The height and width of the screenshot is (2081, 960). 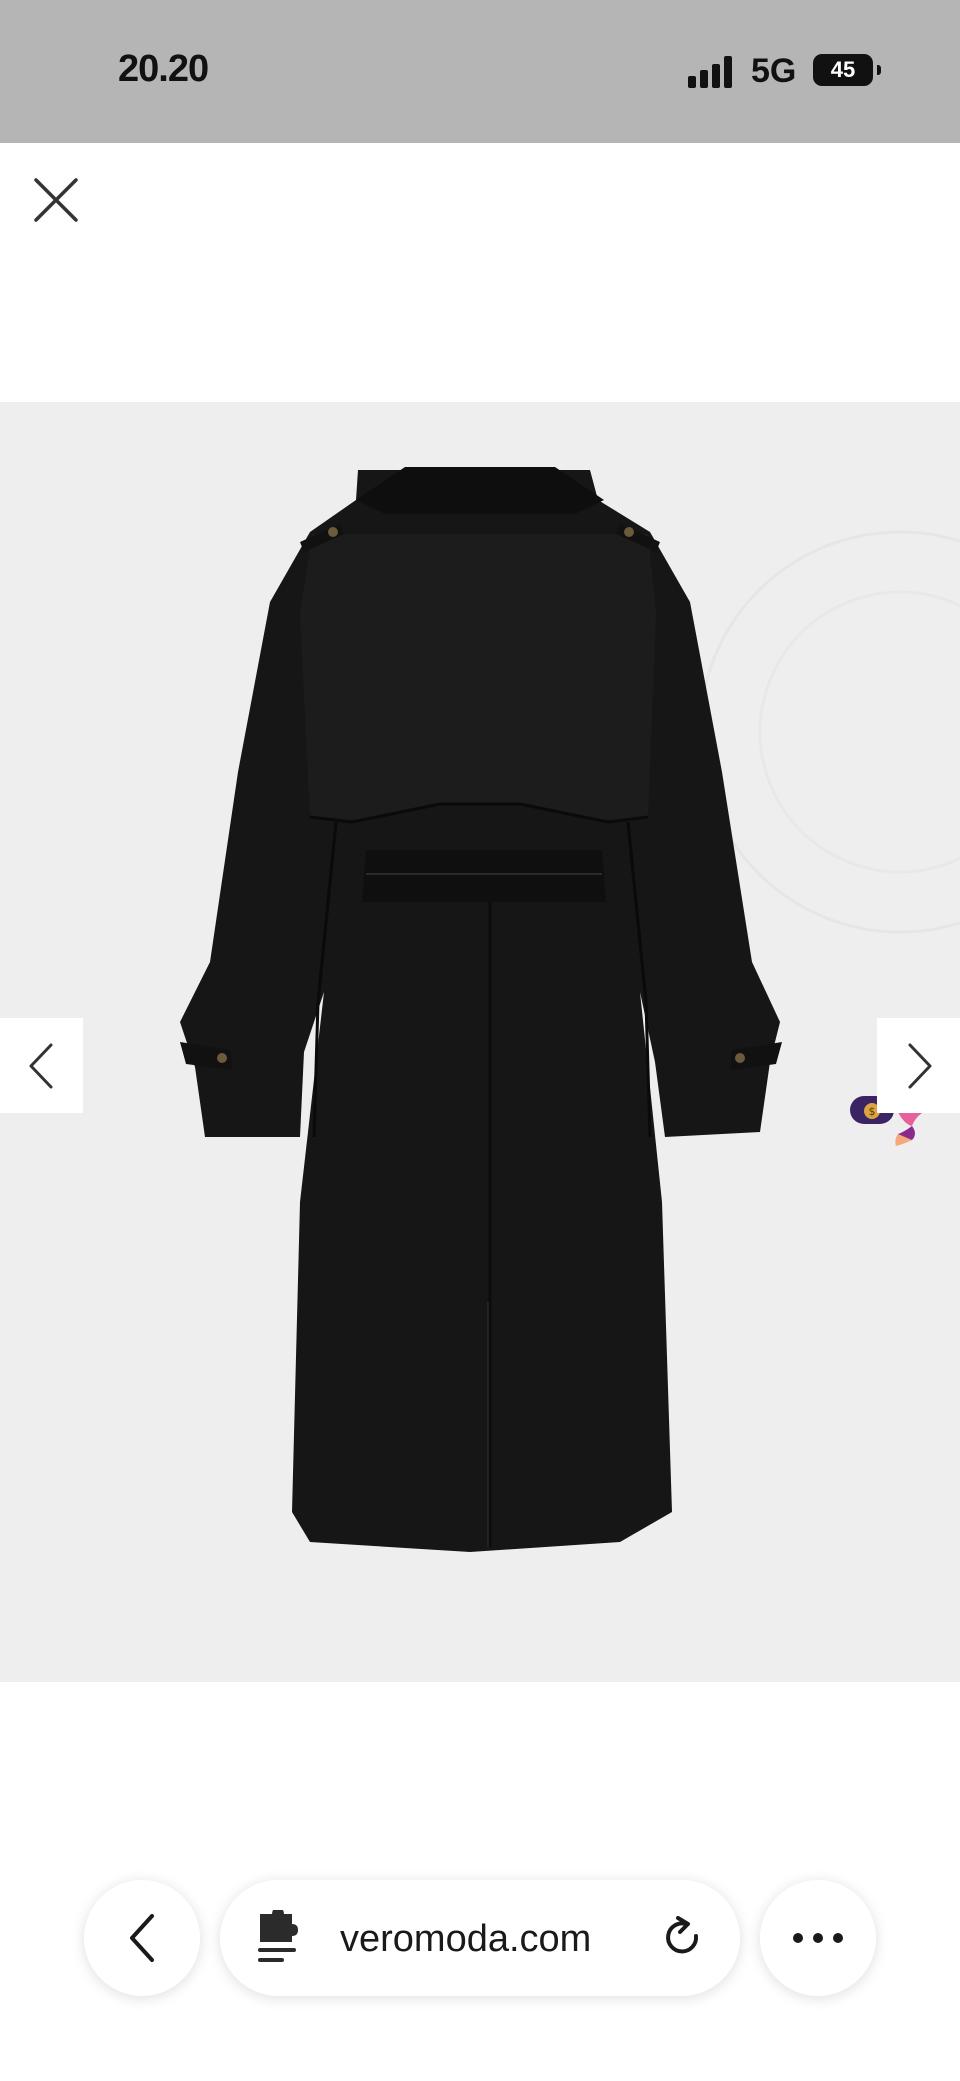 I want to click on reload-icon, so click(x=682, y=1938).